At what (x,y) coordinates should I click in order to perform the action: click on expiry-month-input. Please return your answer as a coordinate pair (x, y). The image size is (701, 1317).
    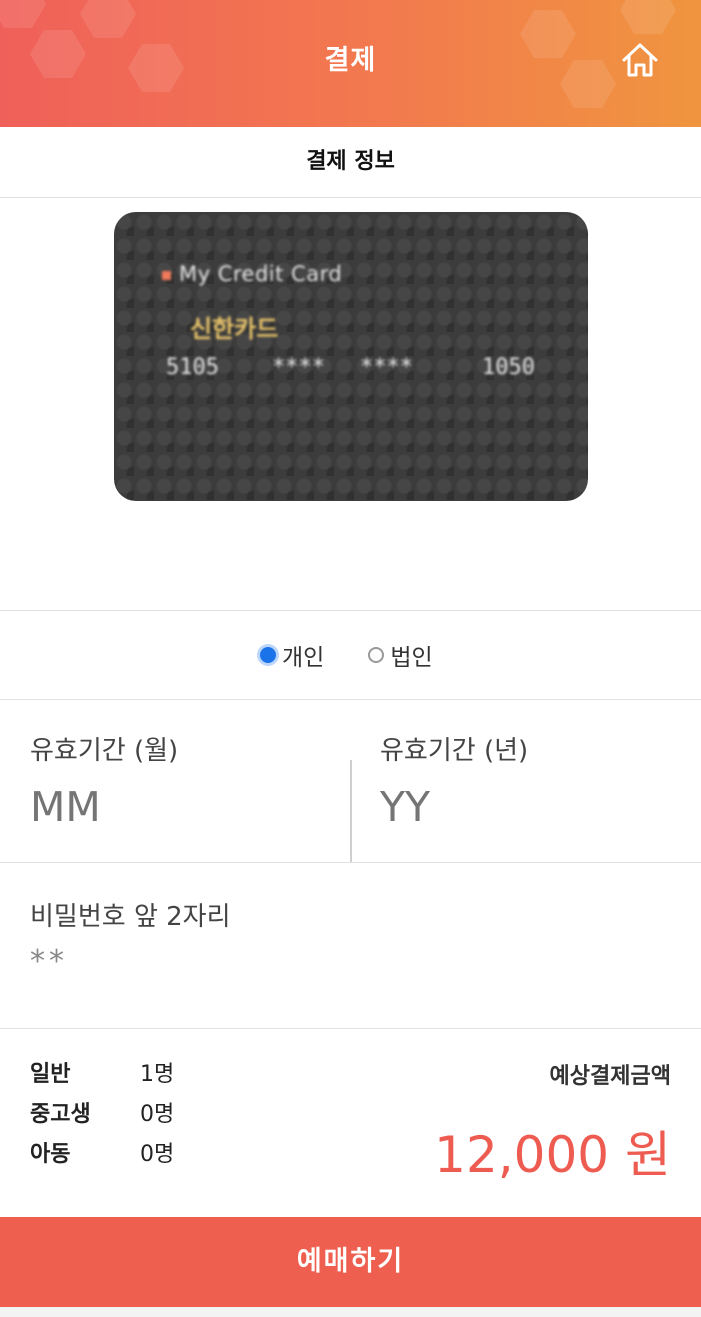
    Looking at the image, I should click on (170, 807).